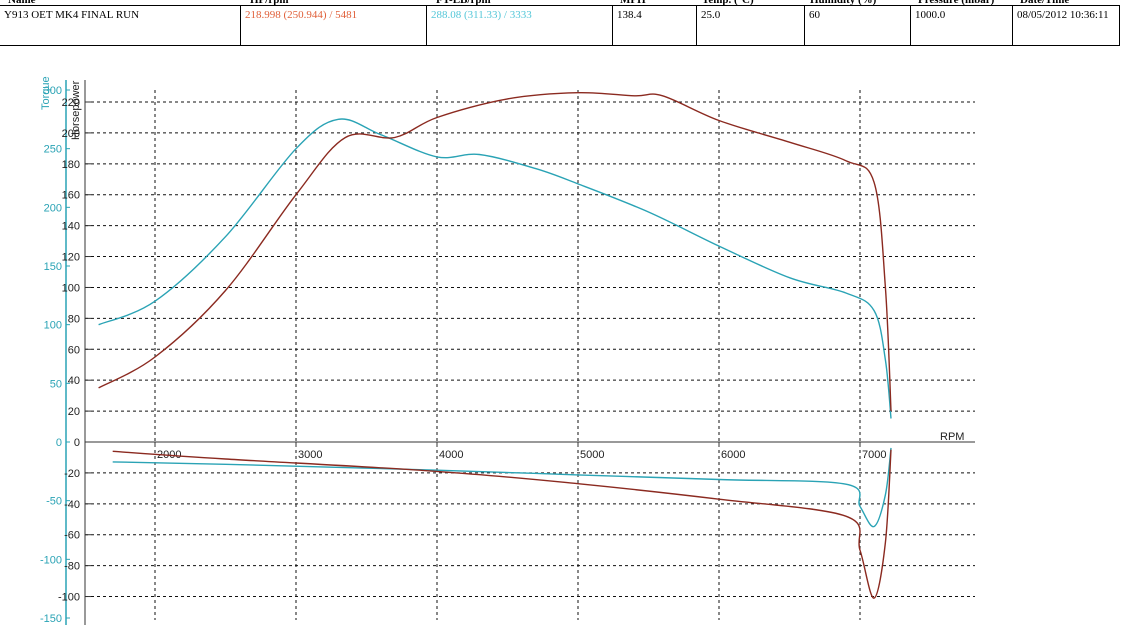 This screenshot has height=640, width=1136. I want to click on datetime-value: 08/05/2012 10:36:11, so click(1066, 26).